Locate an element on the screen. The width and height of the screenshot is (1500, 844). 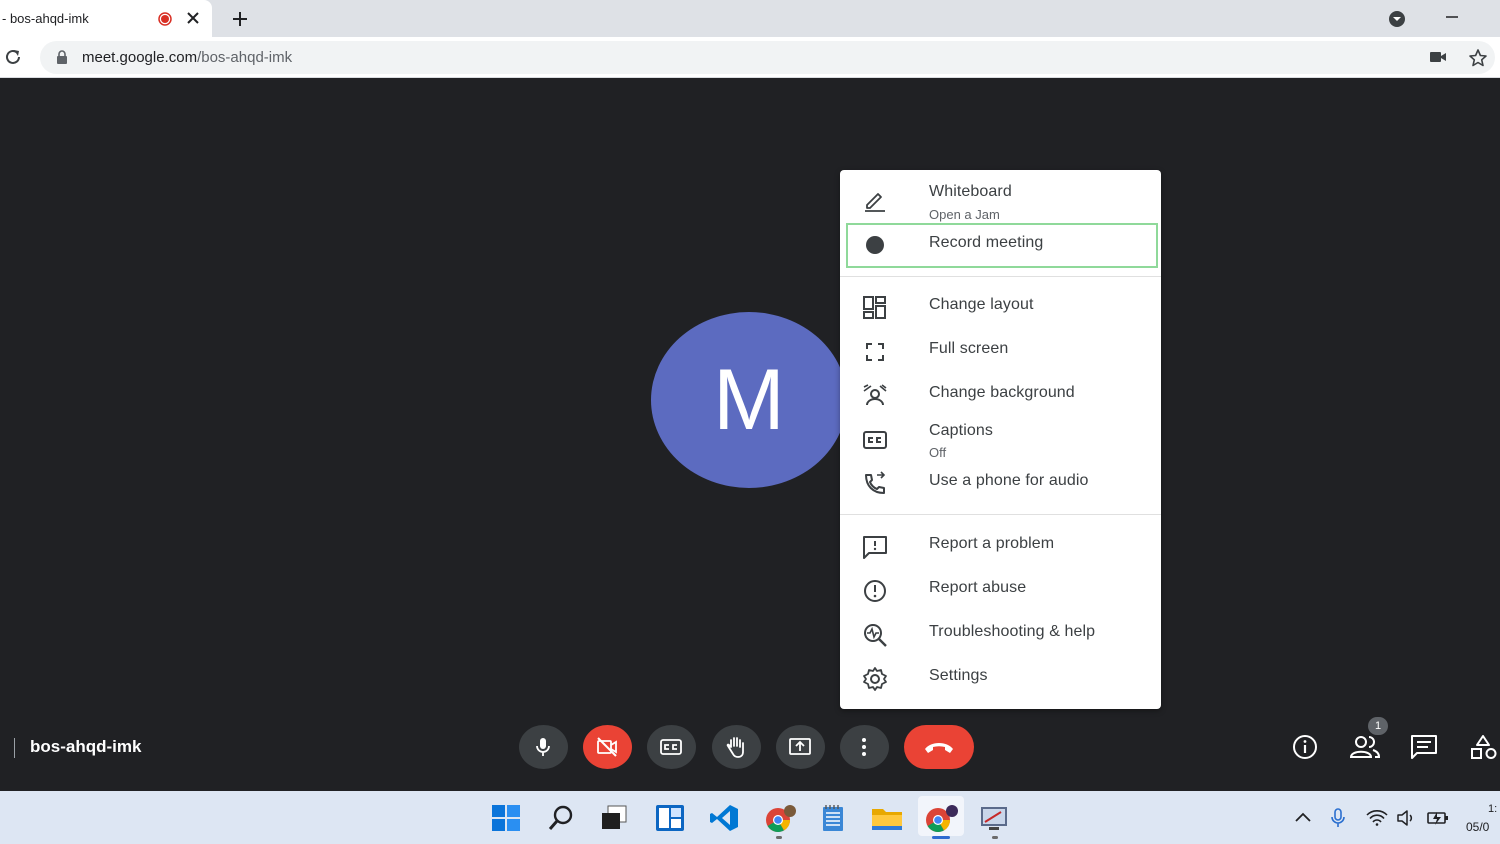
recording-dot-icon is located at coordinates (165, 19).